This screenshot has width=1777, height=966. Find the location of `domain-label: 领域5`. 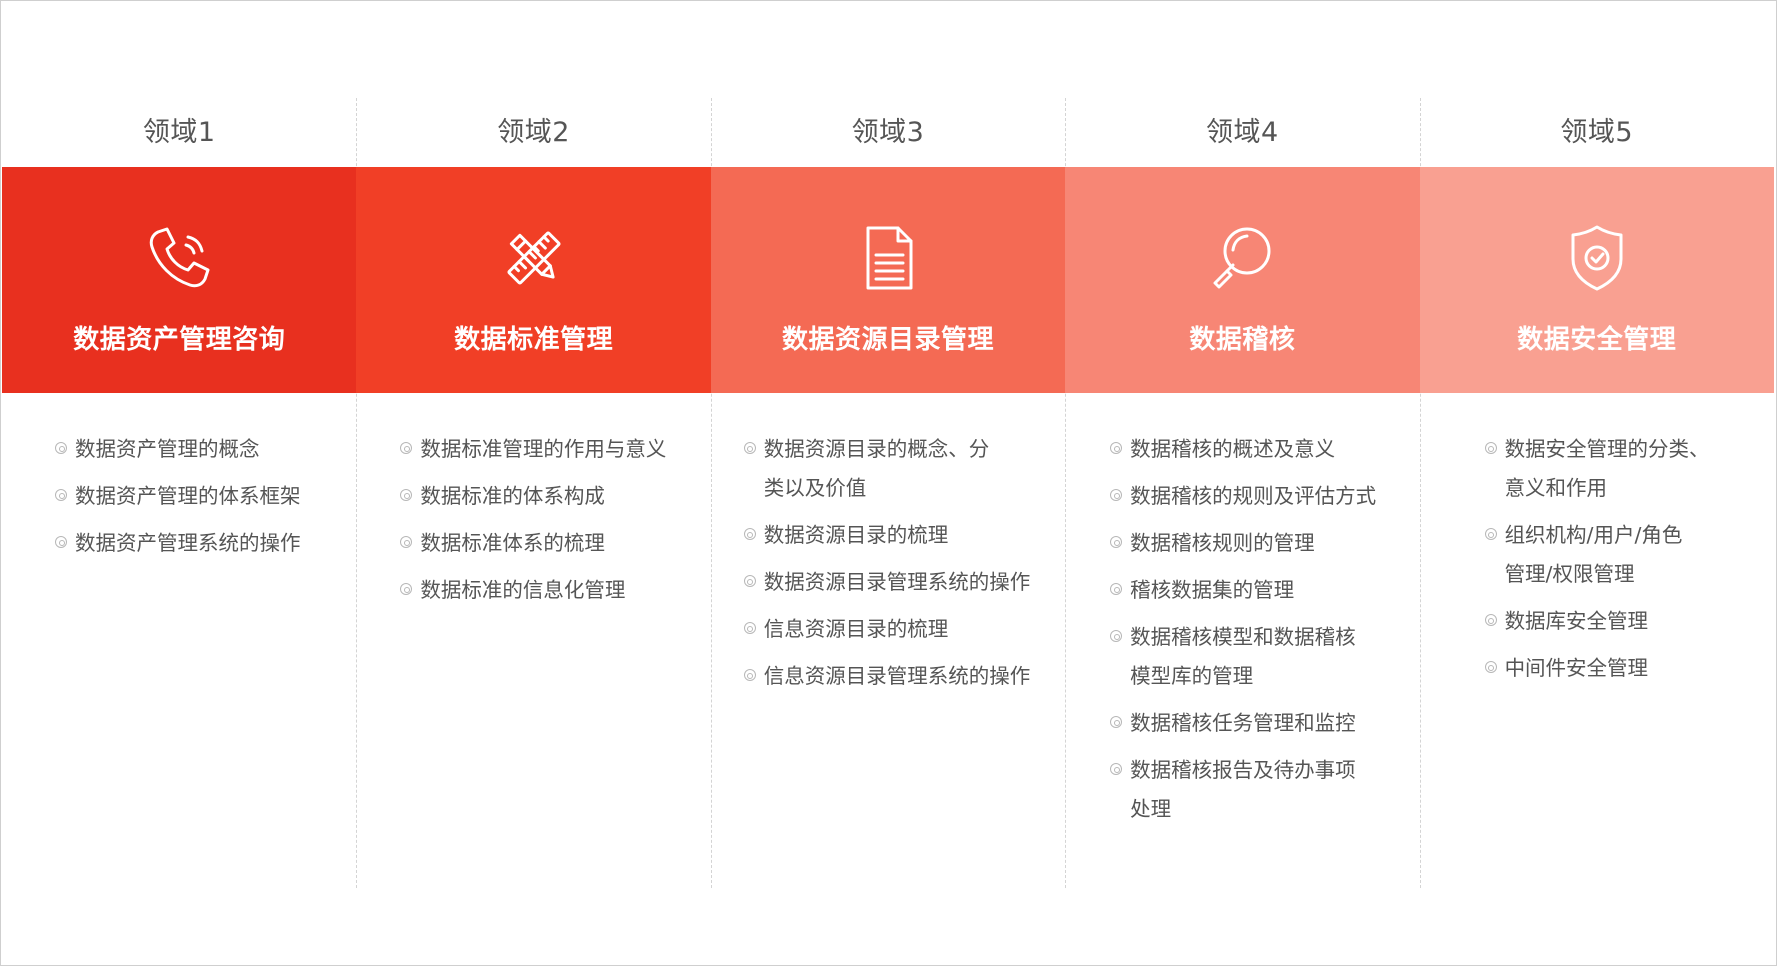

domain-label: 领域5 is located at coordinates (1597, 132).